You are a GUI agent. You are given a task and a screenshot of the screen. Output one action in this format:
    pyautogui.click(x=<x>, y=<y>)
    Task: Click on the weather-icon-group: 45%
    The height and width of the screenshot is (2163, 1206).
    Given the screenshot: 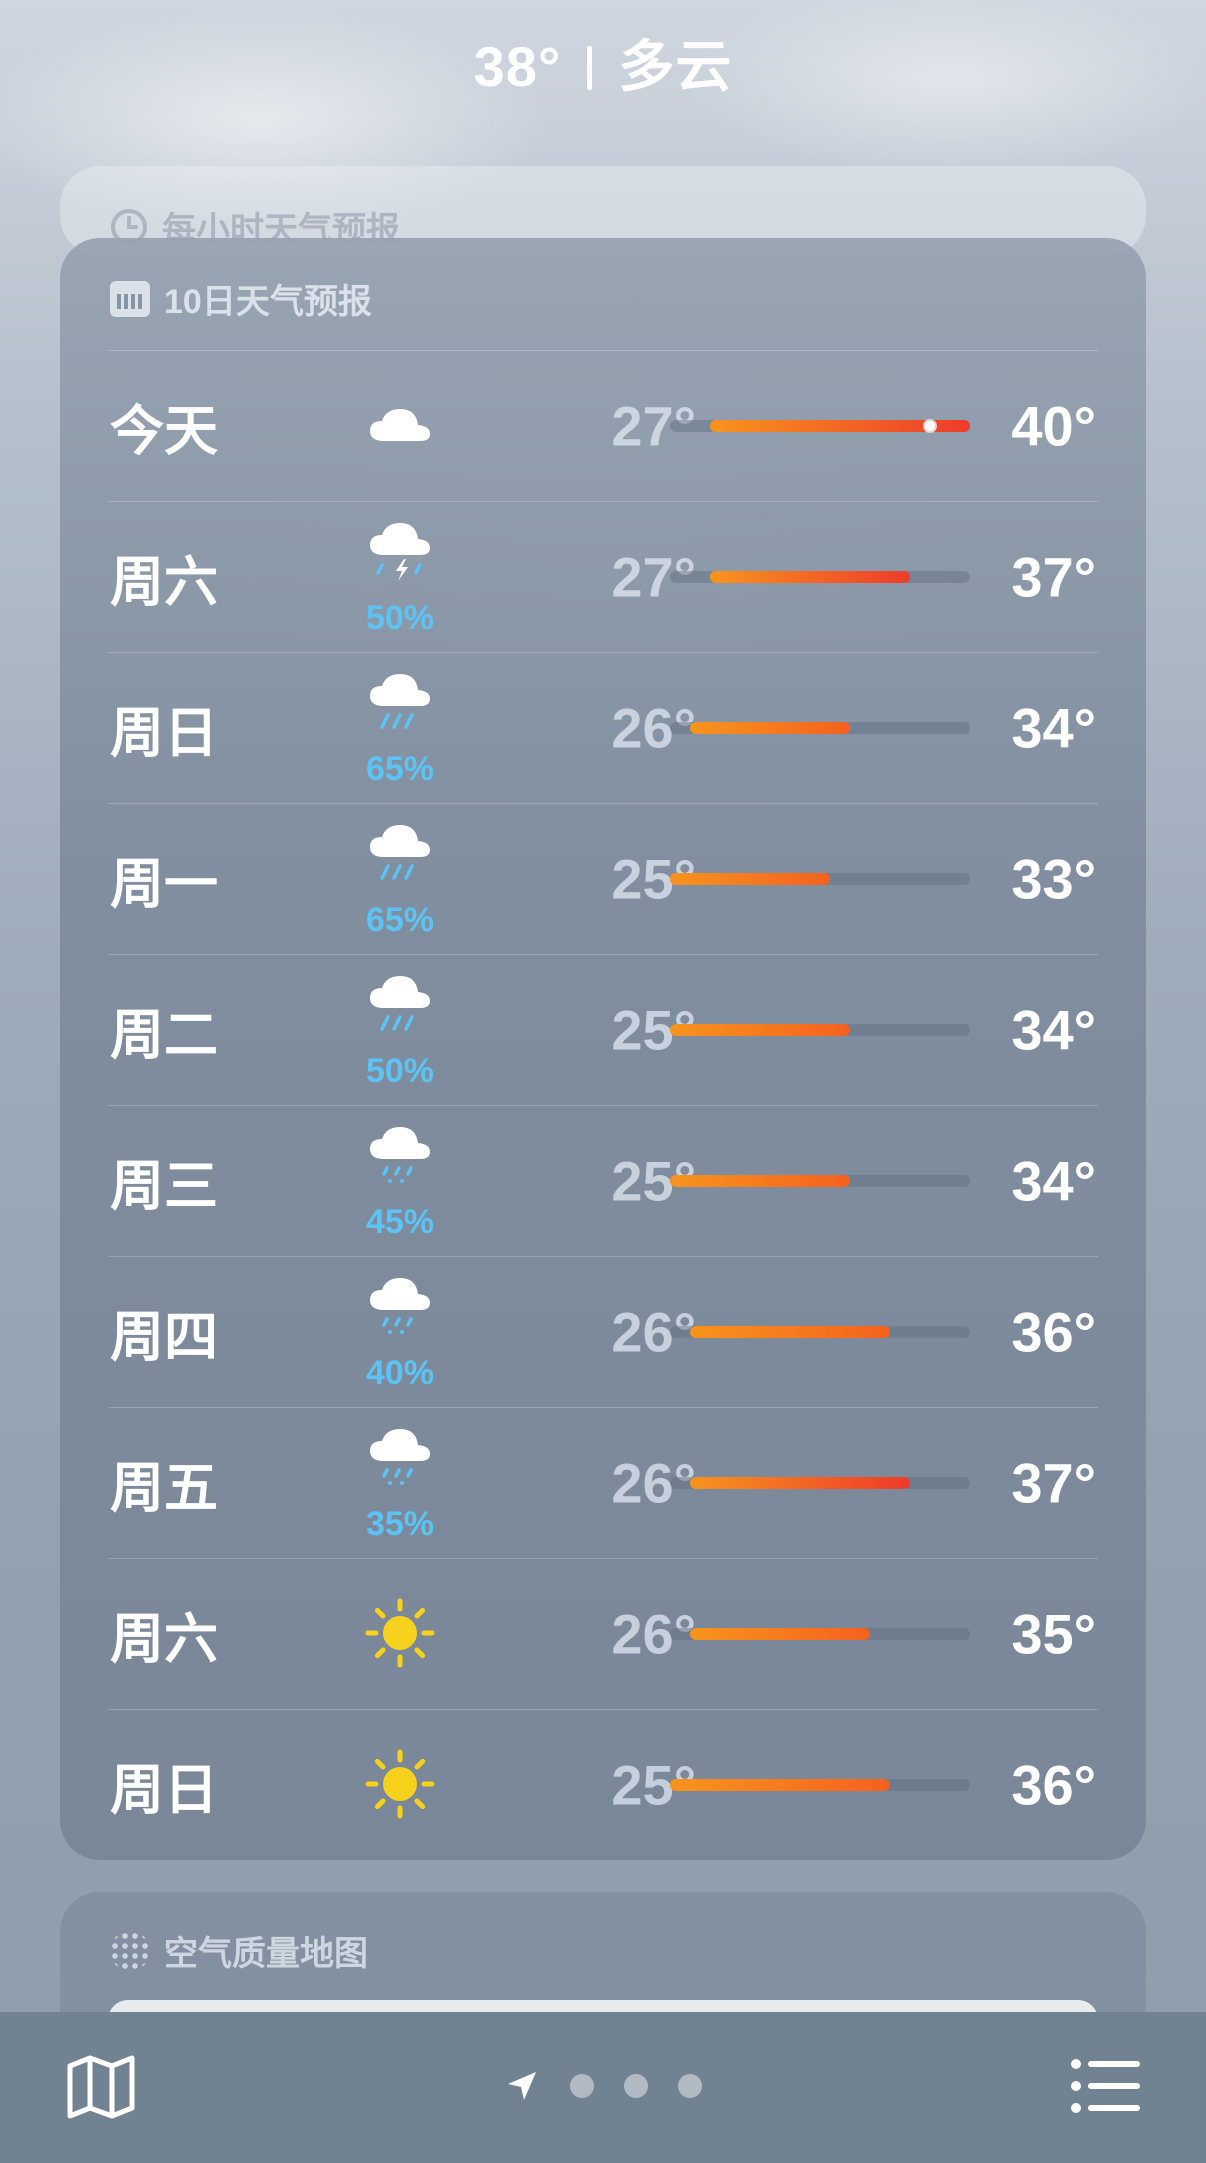 What is the action you would take?
    pyautogui.click(x=400, y=1180)
    